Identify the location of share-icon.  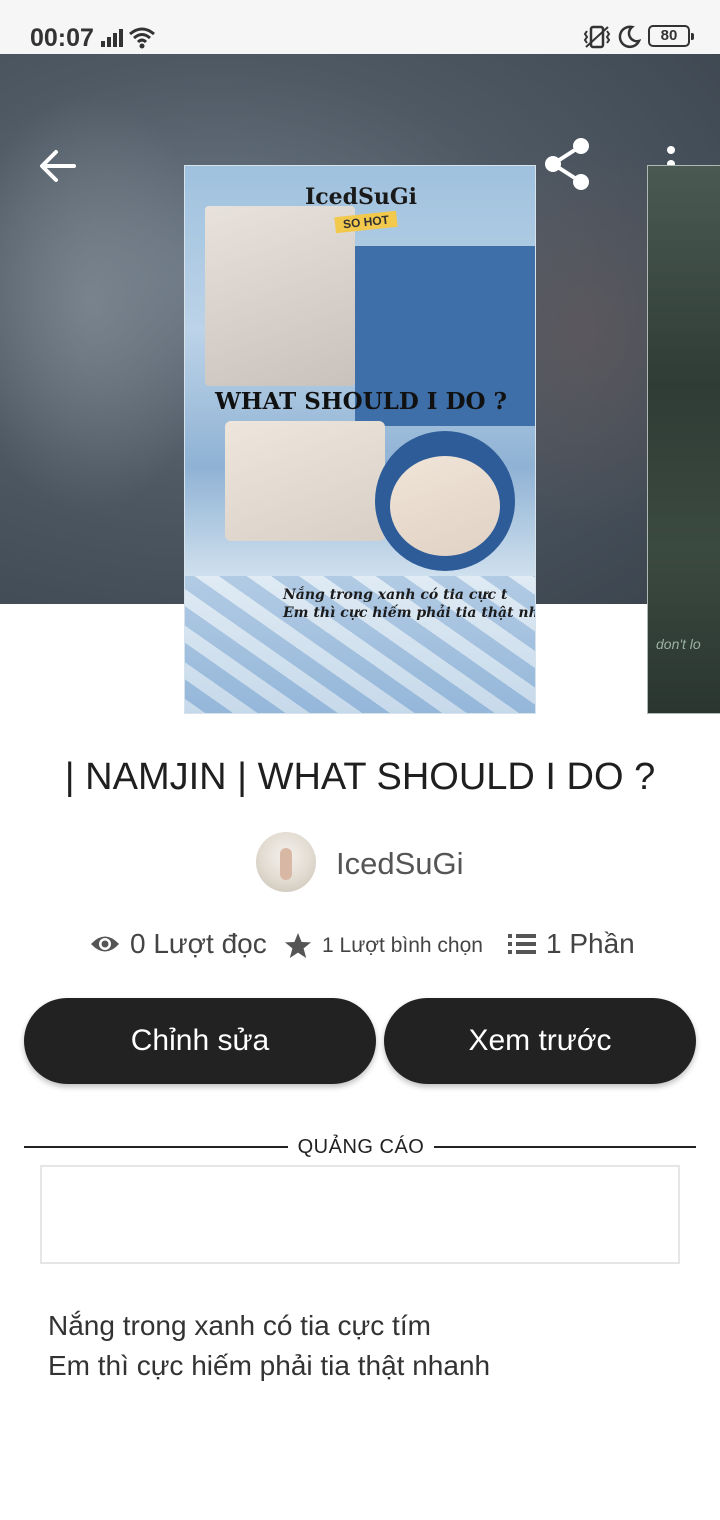
(568, 164).